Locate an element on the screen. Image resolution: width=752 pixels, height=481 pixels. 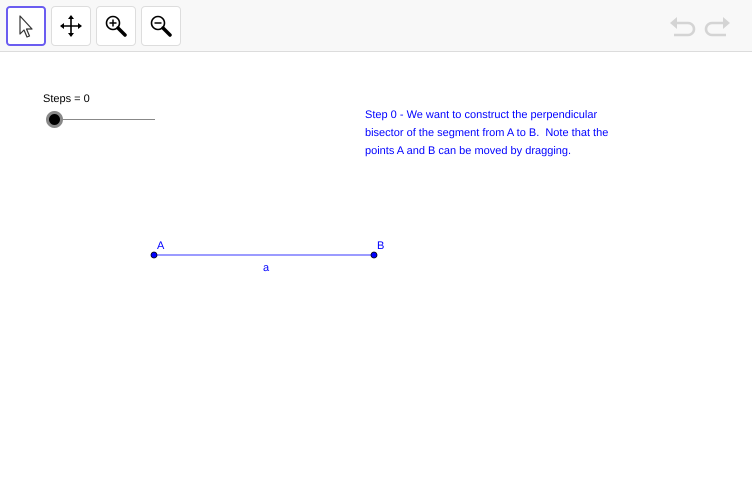
move-arrows-icon is located at coordinates (71, 25).